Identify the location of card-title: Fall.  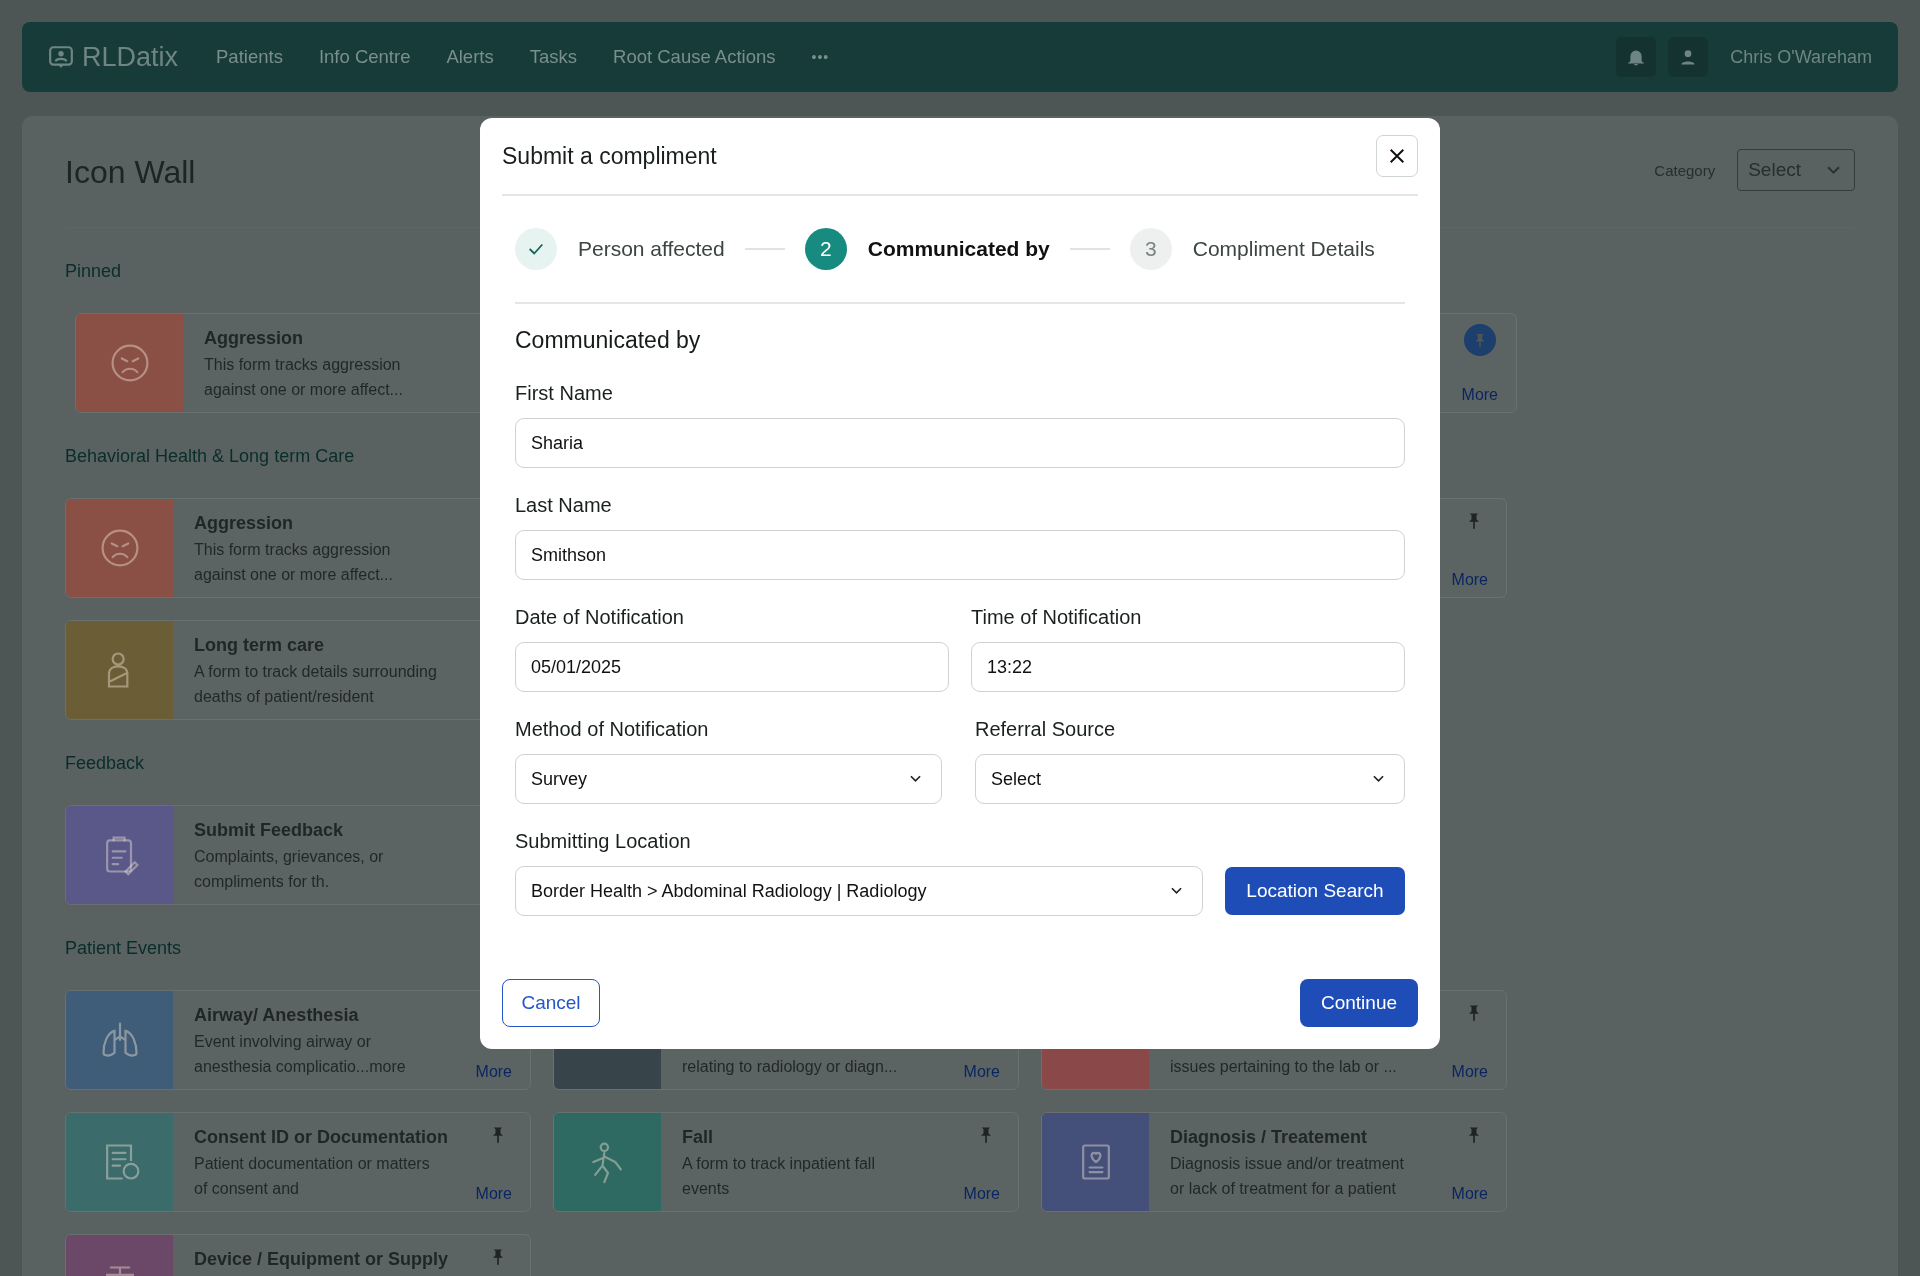
(698, 1137).